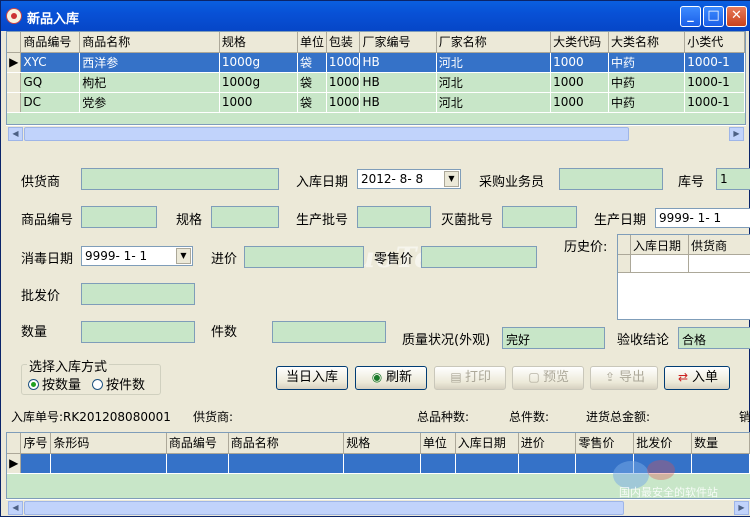 Image resolution: width=750 pixels, height=517 pixels. I want to click on detail-col-header: 进价, so click(547, 443).